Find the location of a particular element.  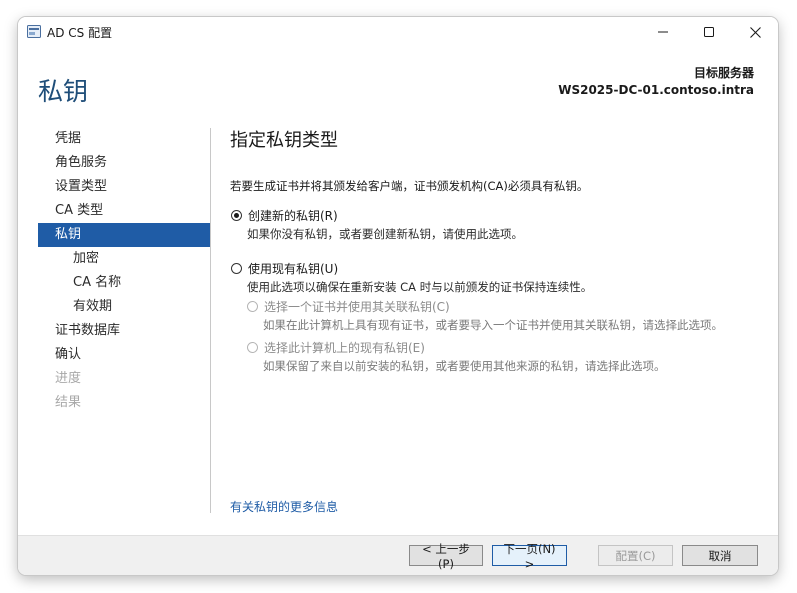

sub-option-select-existing-key-description: 如果保留了来自以前安装的私钥，或者要使用其他来源的私钥，请选择此选项。 is located at coordinates (464, 366).